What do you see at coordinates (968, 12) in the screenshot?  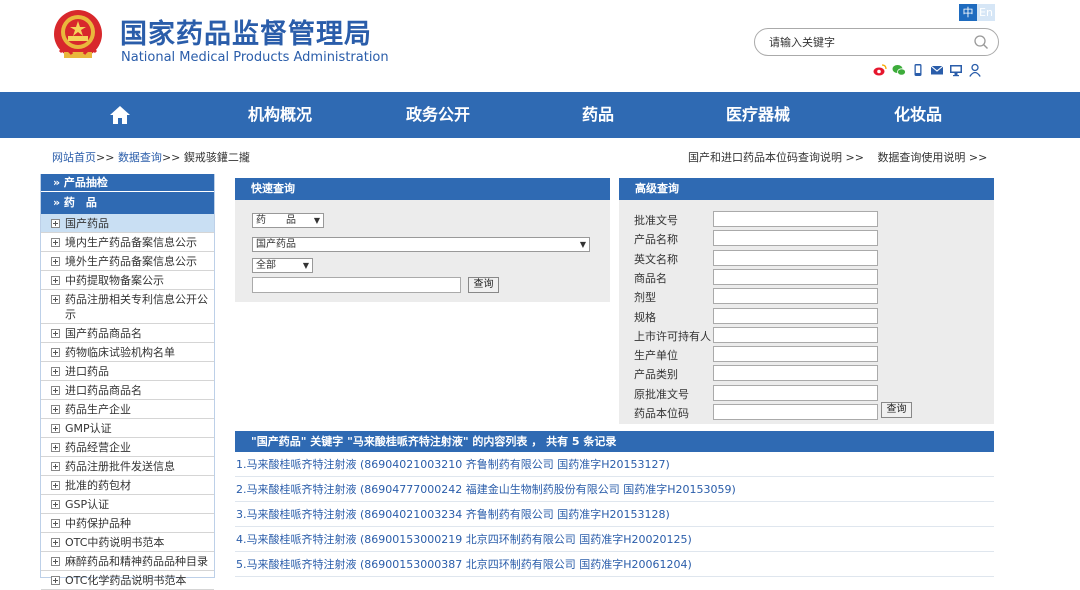 I see `lang-chinese-button: 中` at bounding box center [968, 12].